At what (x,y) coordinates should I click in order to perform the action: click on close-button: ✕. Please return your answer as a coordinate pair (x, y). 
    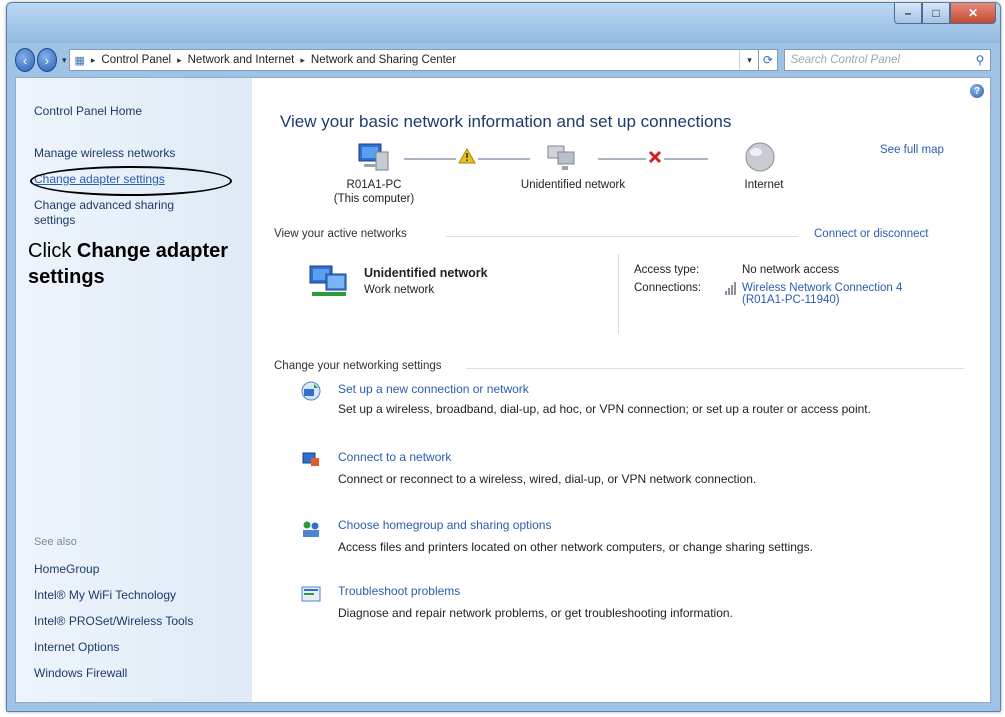
    Looking at the image, I should click on (973, 13).